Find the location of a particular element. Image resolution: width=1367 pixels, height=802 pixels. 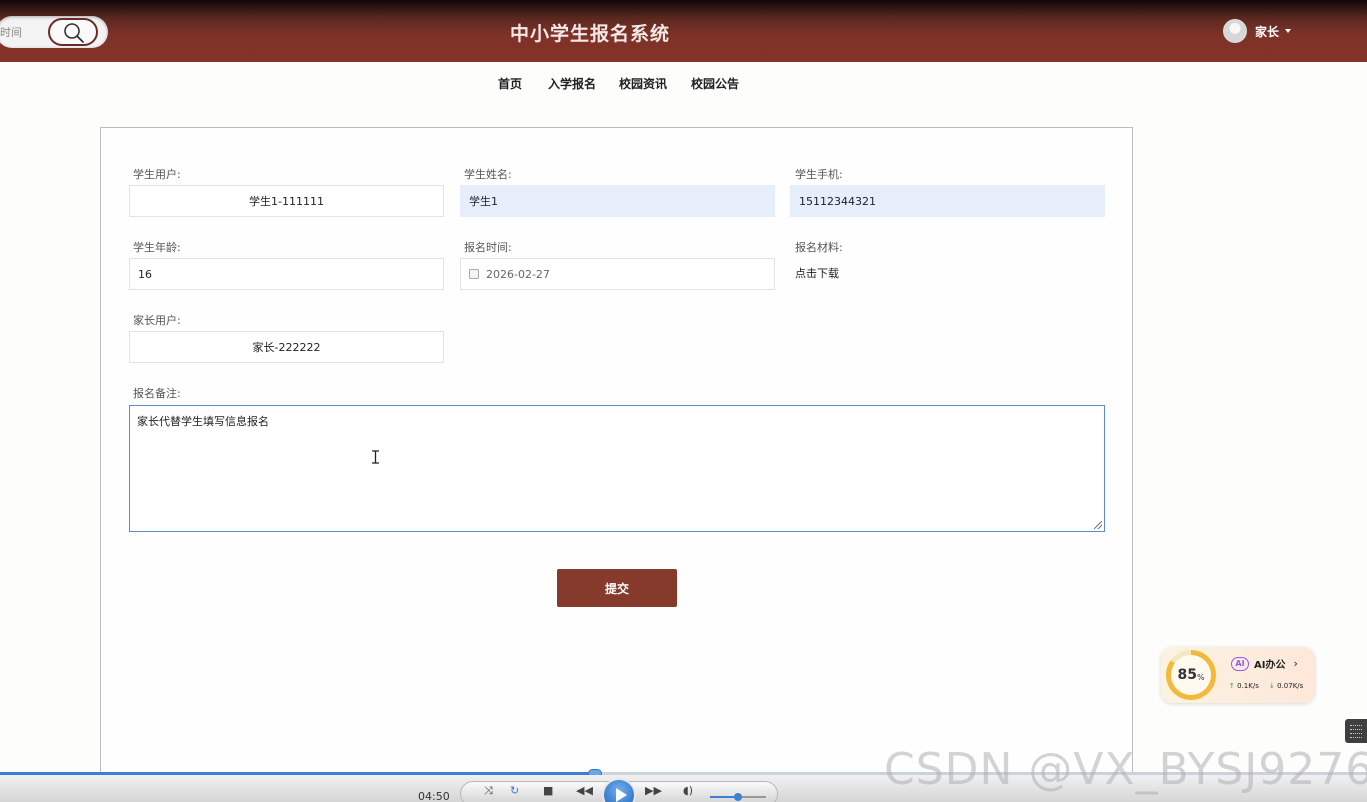

signup-time-value: 2026-02-27 is located at coordinates (518, 274).